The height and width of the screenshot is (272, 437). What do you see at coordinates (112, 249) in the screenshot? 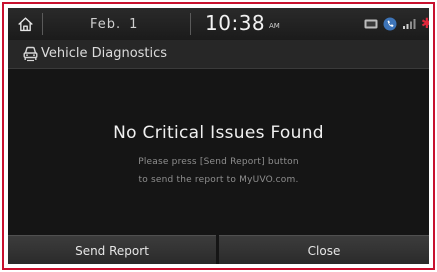
I see `send-report-button: Send Report` at bounding box center [112, 249].